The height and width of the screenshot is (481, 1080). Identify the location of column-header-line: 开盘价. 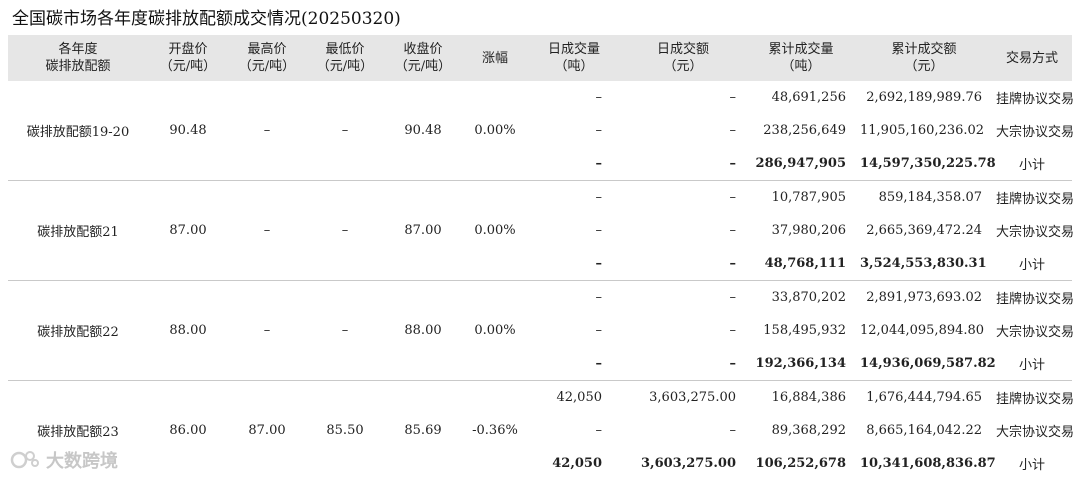
(188, 49).